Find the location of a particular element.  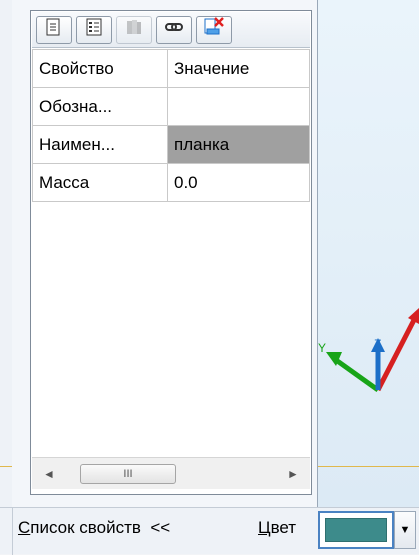

properties-list-label: писок свойств << is located at coordinates (100, 527).